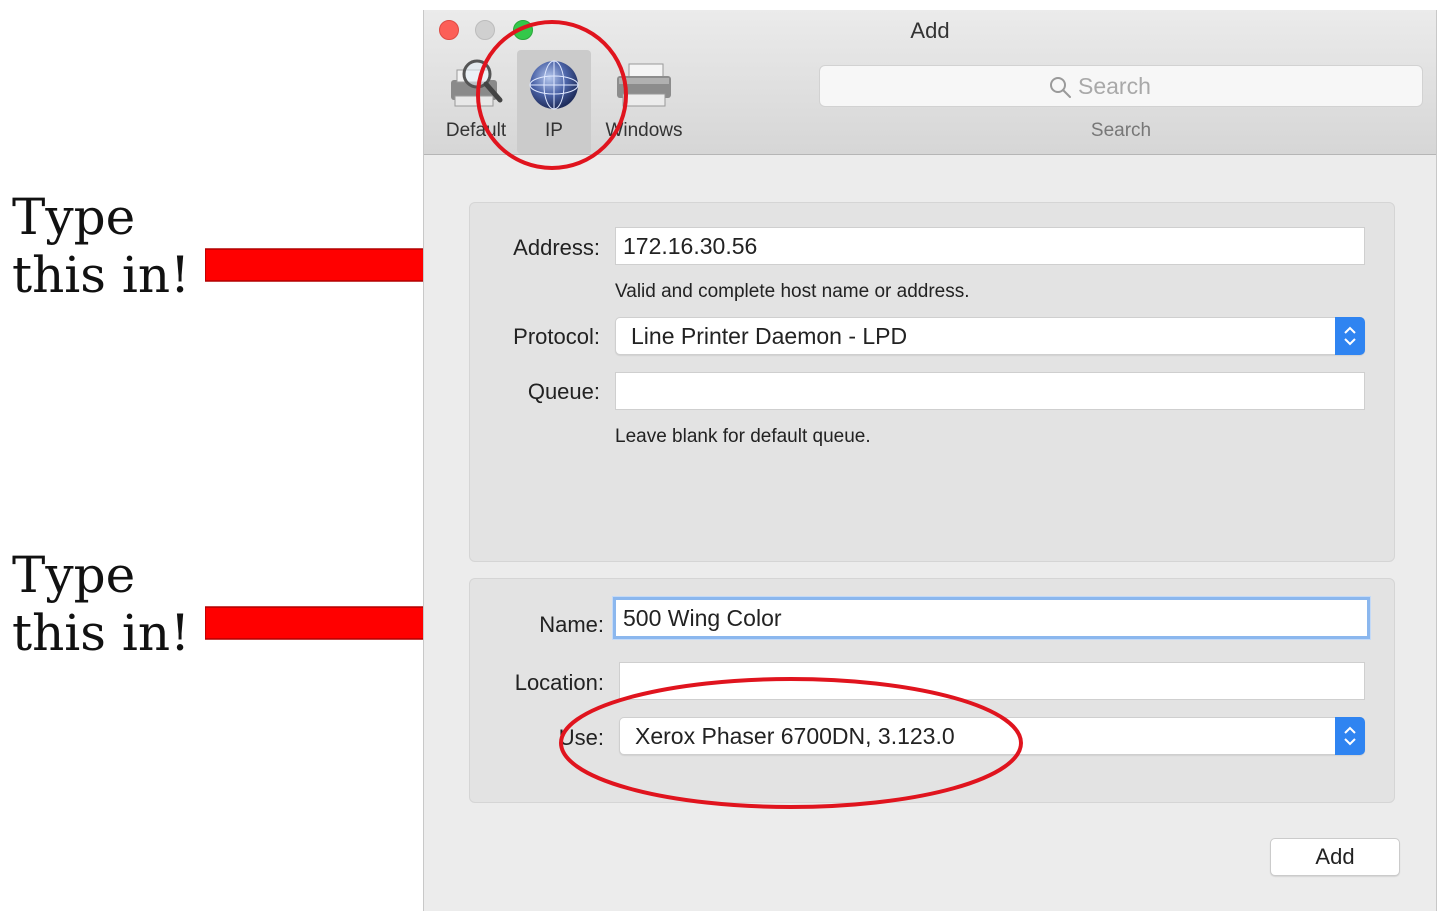 This screenshot has height=911, width=1441. I want to click on protocol-label: Protocol:, so click(556, 336).